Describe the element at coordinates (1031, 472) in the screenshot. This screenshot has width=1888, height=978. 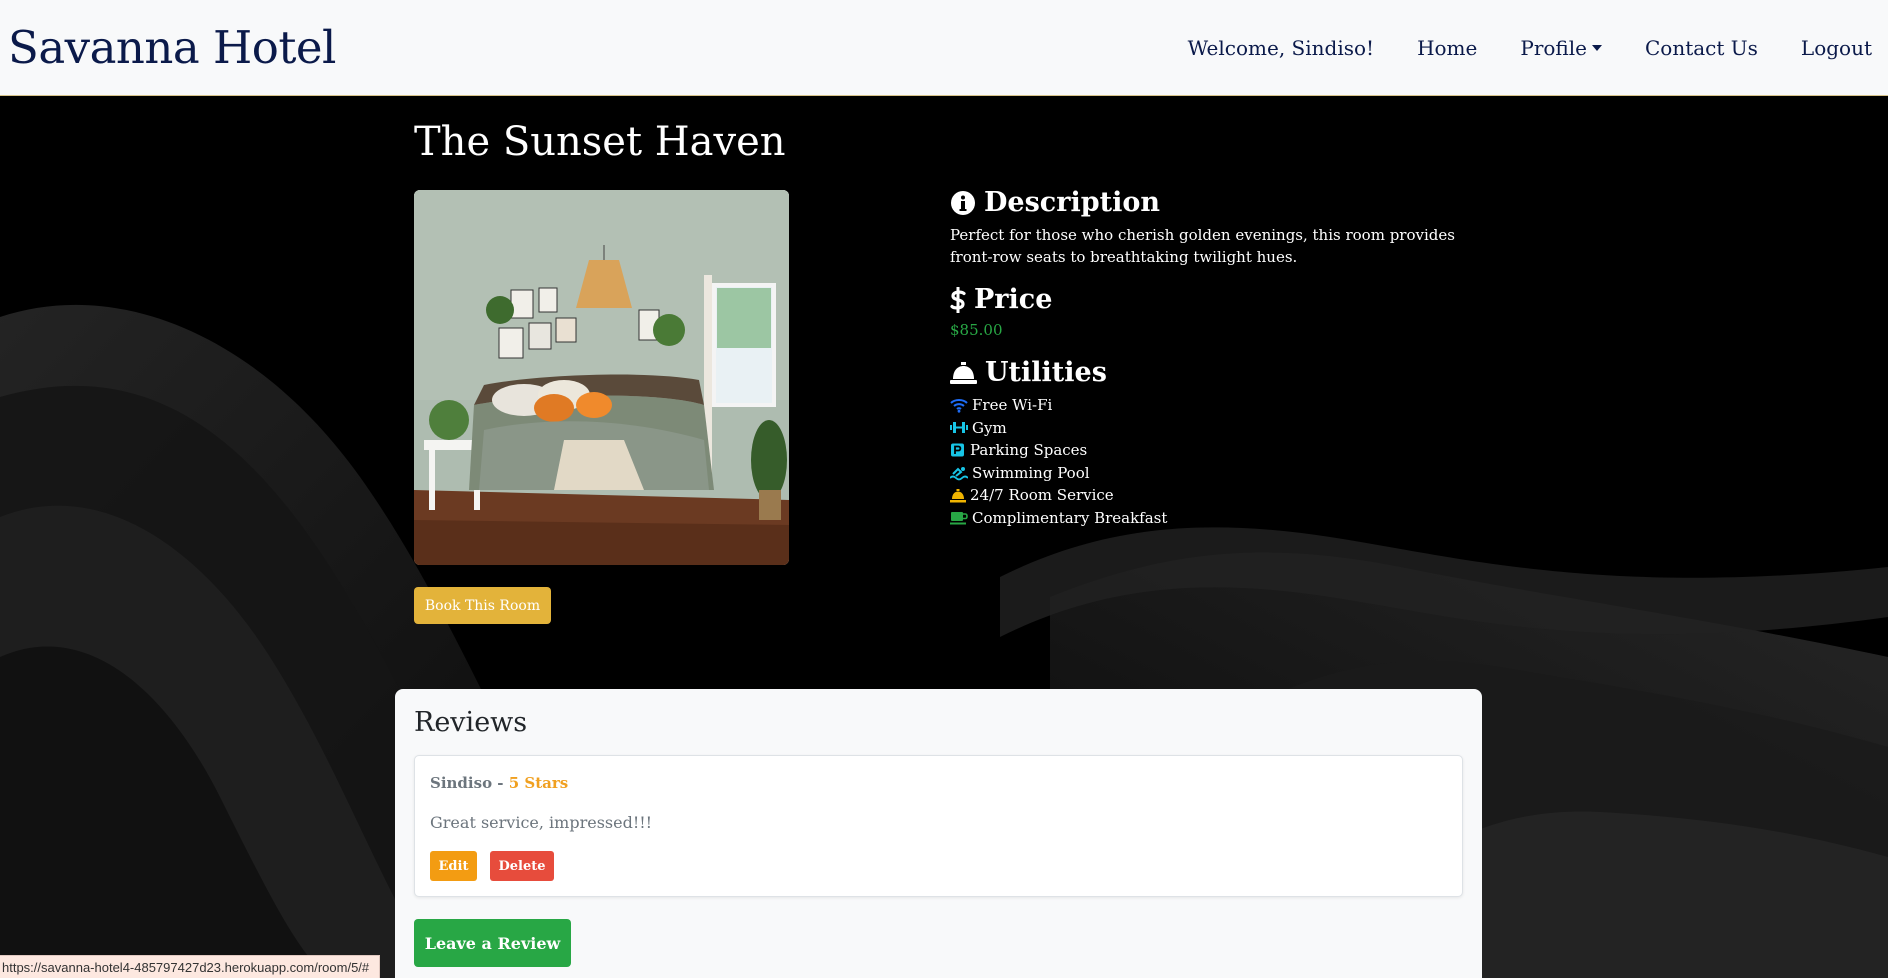
I see `utility-label: Swimming Pool` at that location.